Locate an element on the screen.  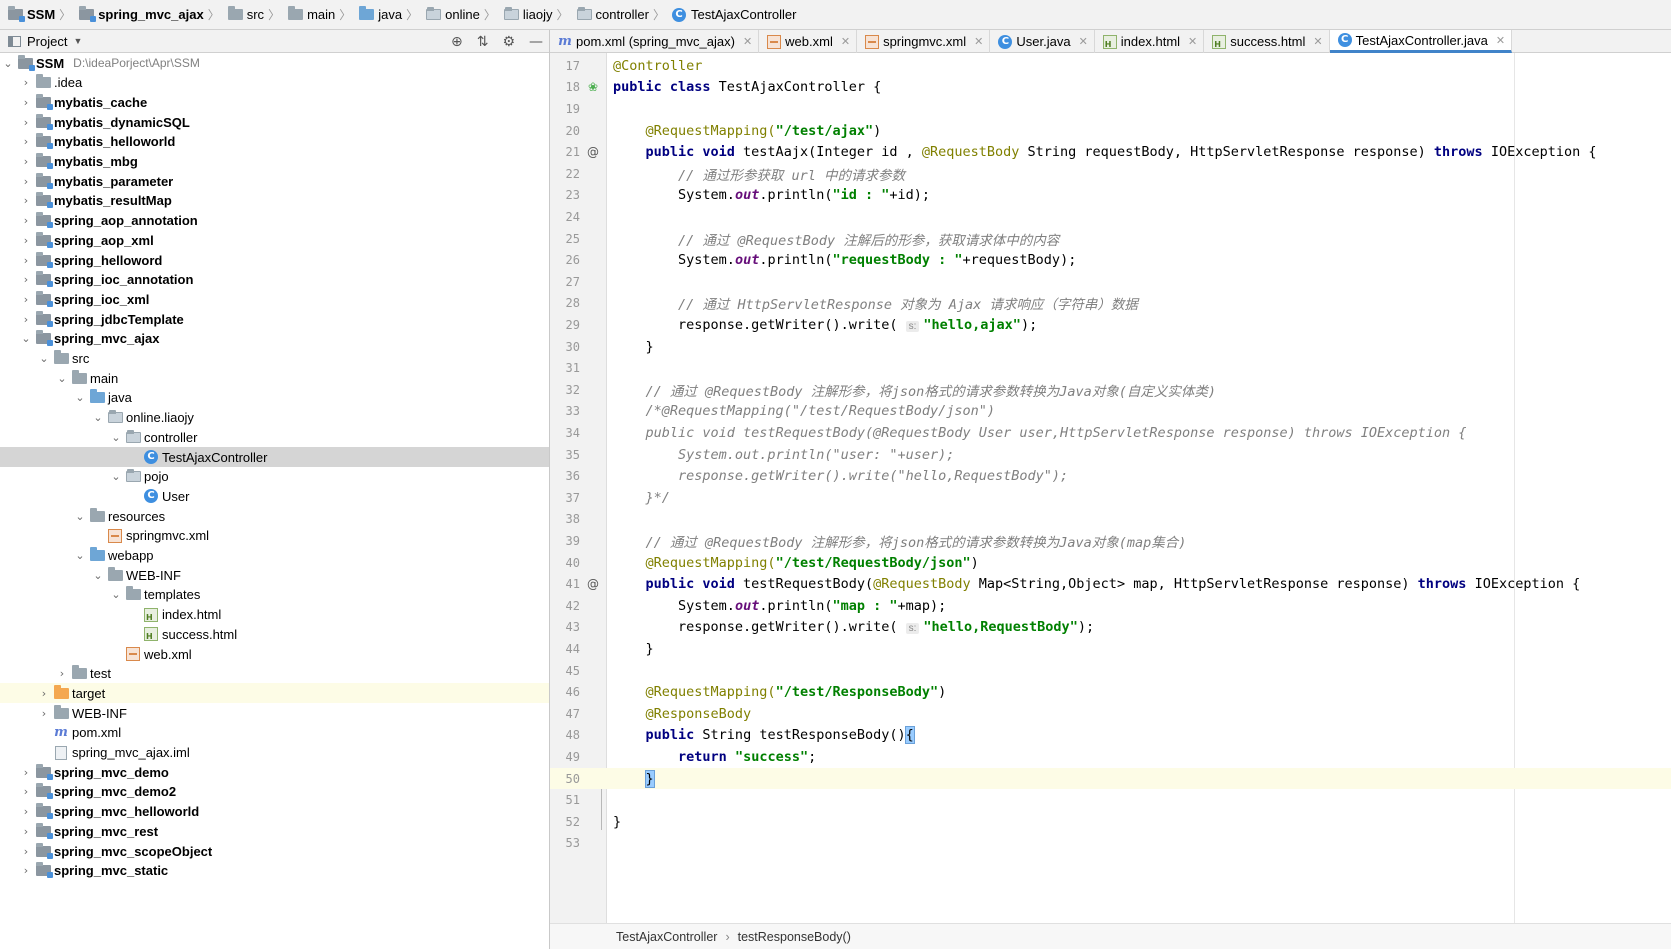
crumb-class: TestAjaxController is located at coordinates (666, 937).